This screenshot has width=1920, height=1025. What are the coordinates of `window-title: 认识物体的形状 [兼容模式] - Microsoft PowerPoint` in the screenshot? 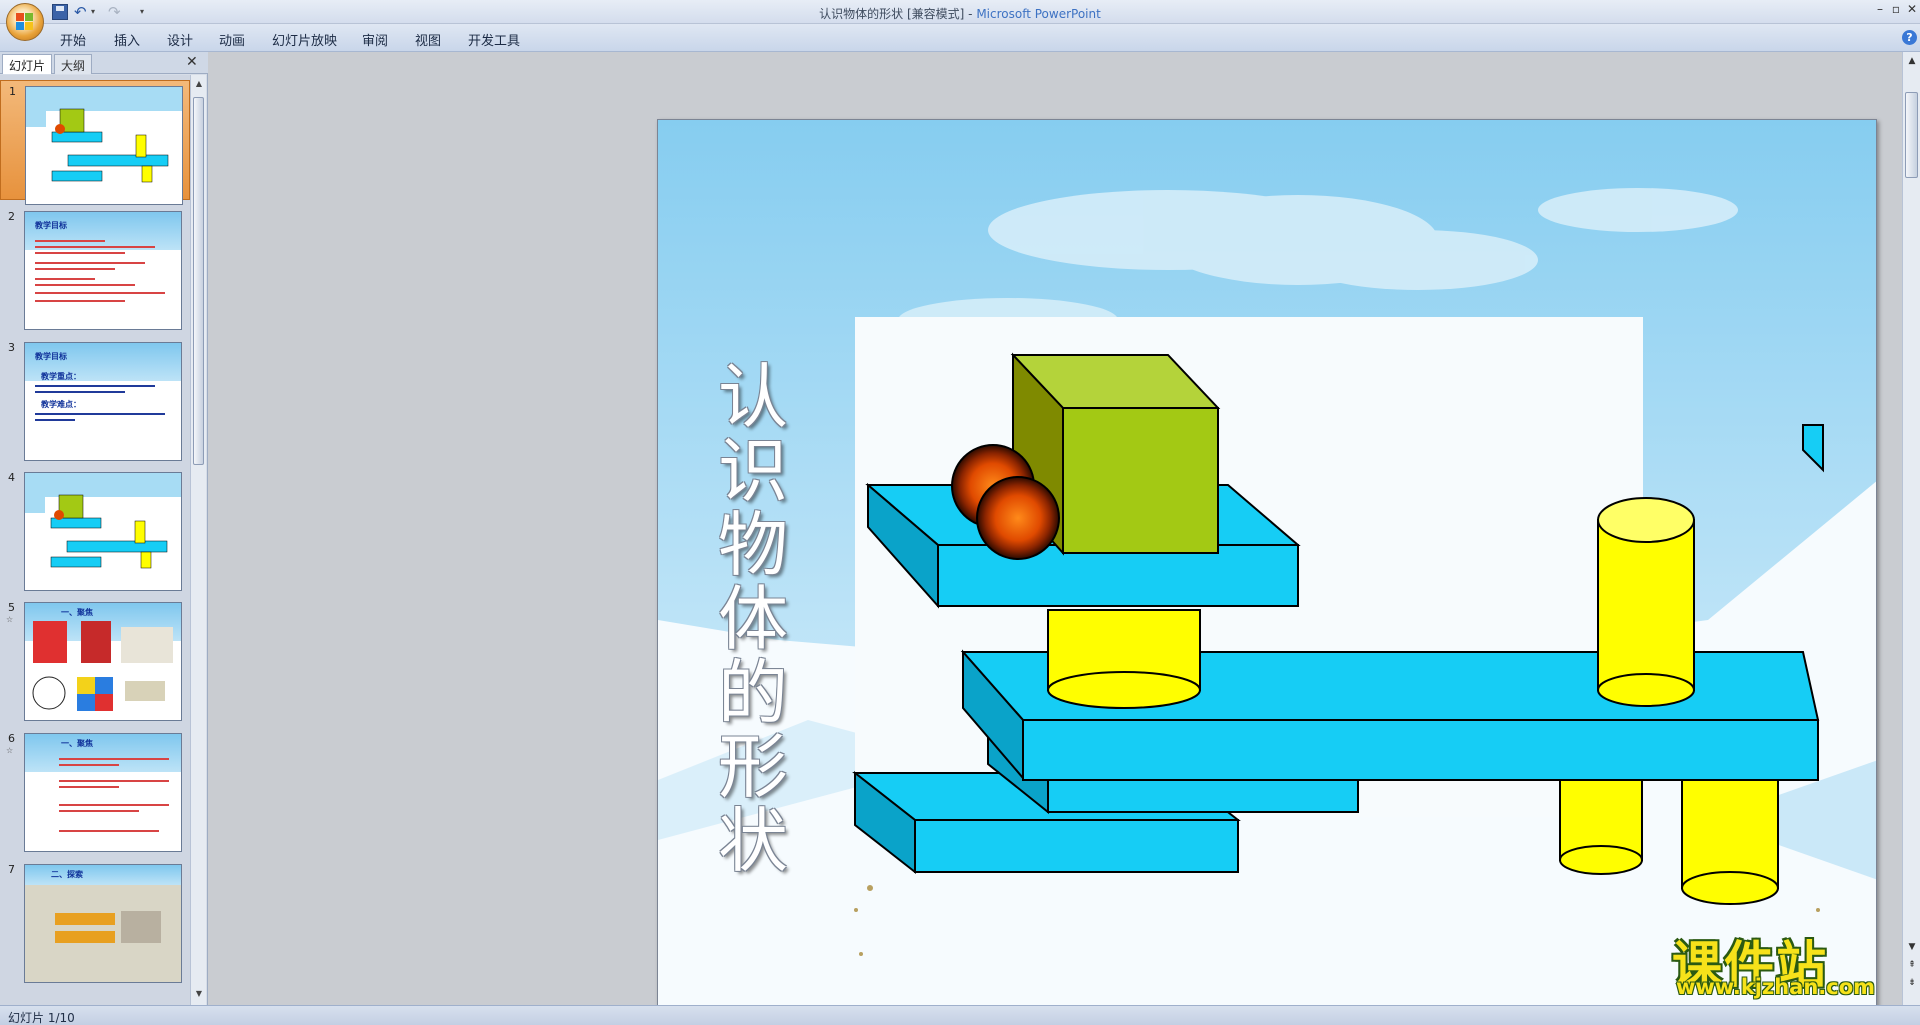 It's located at (960, 13).